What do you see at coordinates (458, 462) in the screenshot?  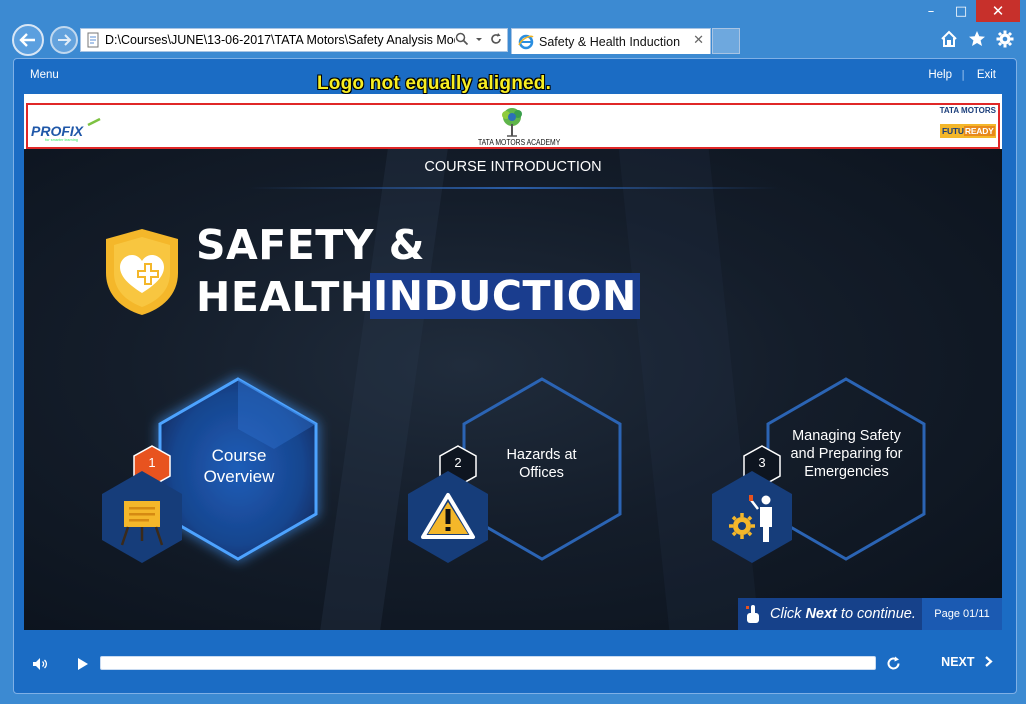 I see `module-2-number: 2` at bounding box center [458, 462].